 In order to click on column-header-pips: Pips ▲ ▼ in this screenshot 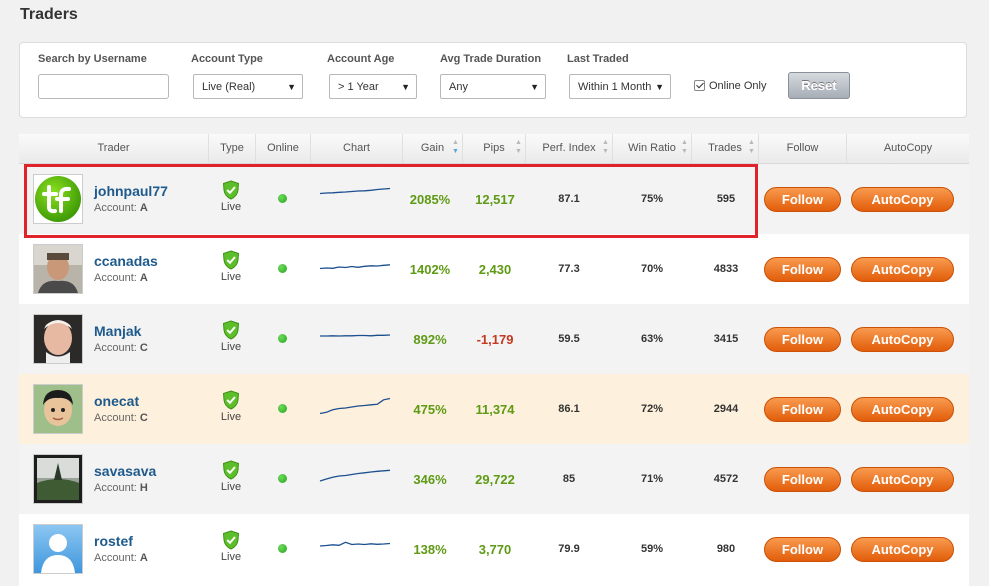, I will do `click(494, 148)`.